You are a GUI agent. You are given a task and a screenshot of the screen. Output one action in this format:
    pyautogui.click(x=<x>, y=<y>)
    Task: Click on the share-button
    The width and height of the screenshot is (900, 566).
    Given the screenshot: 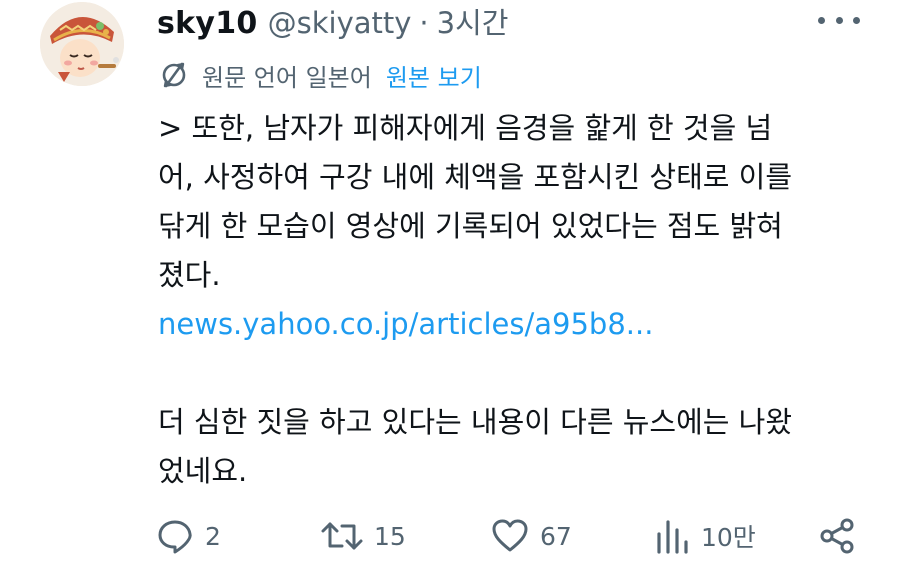 What is the action you would take?
    pyautogui.click(x=837, y=536)
    